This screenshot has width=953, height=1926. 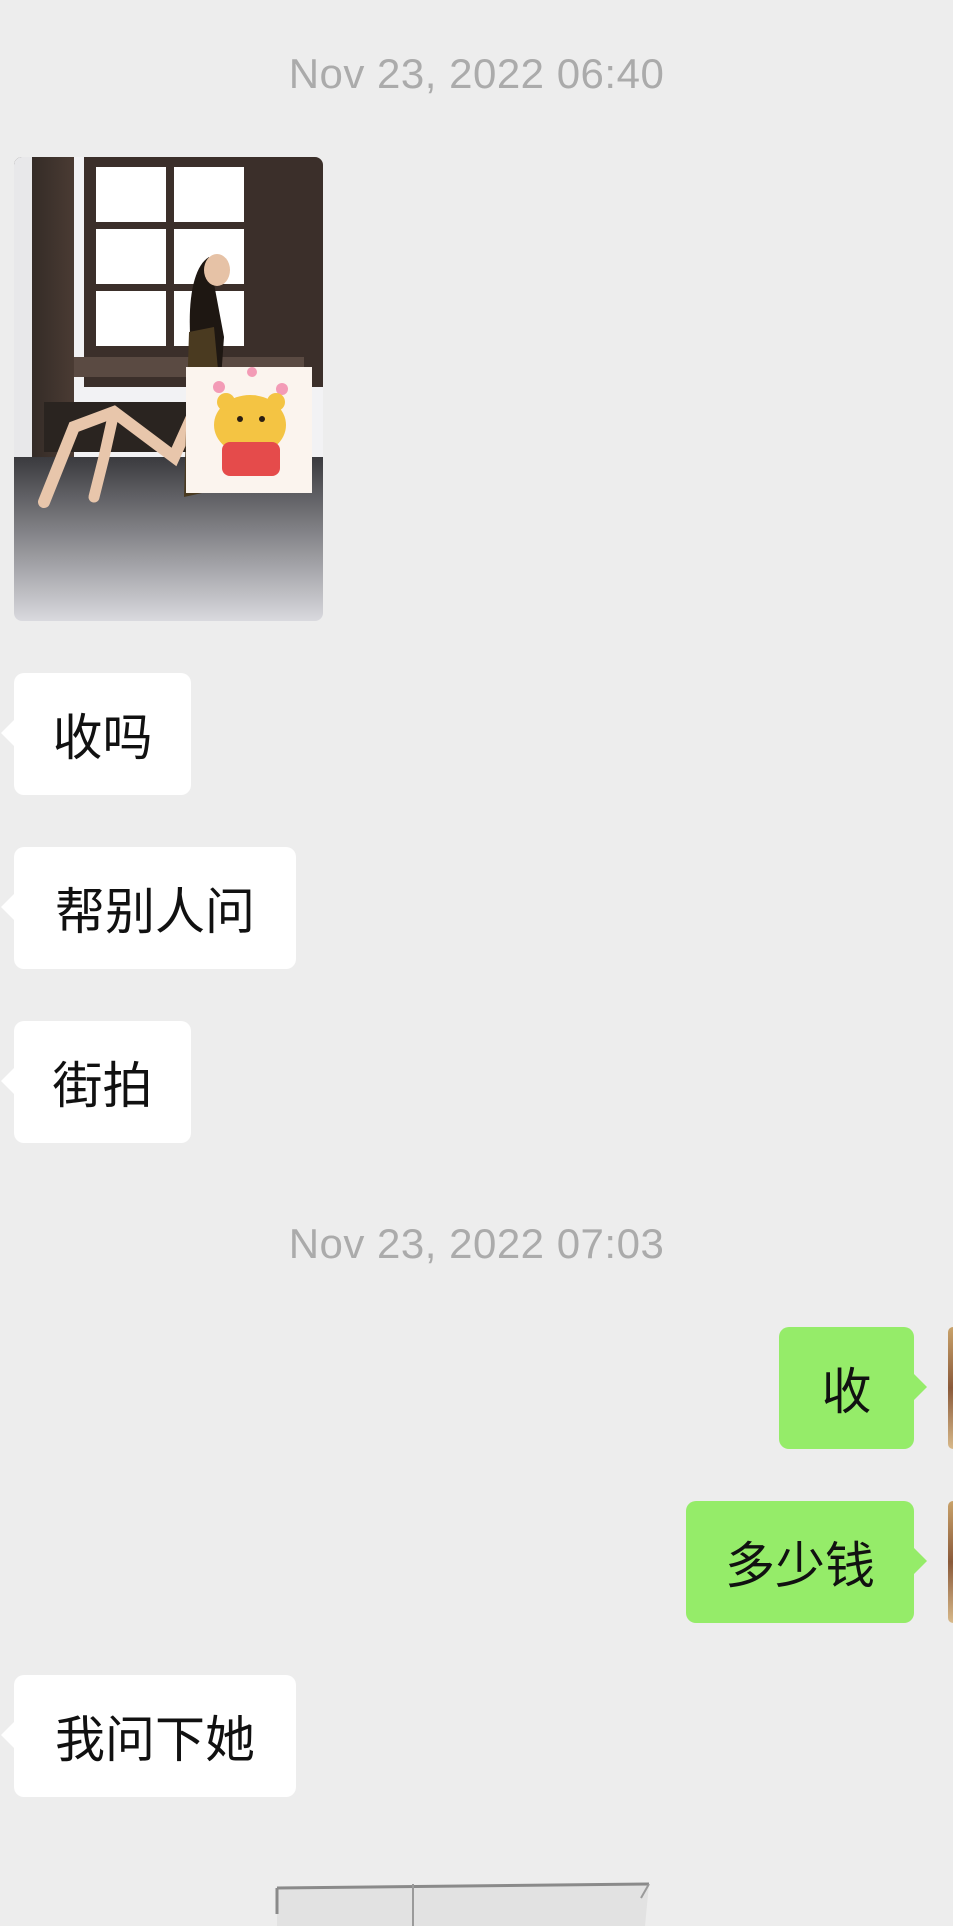 What do you see at coordinates (96, 734) in the screenshot?
I see `incoming-message: 收吗` at bounding box center [96, 734].